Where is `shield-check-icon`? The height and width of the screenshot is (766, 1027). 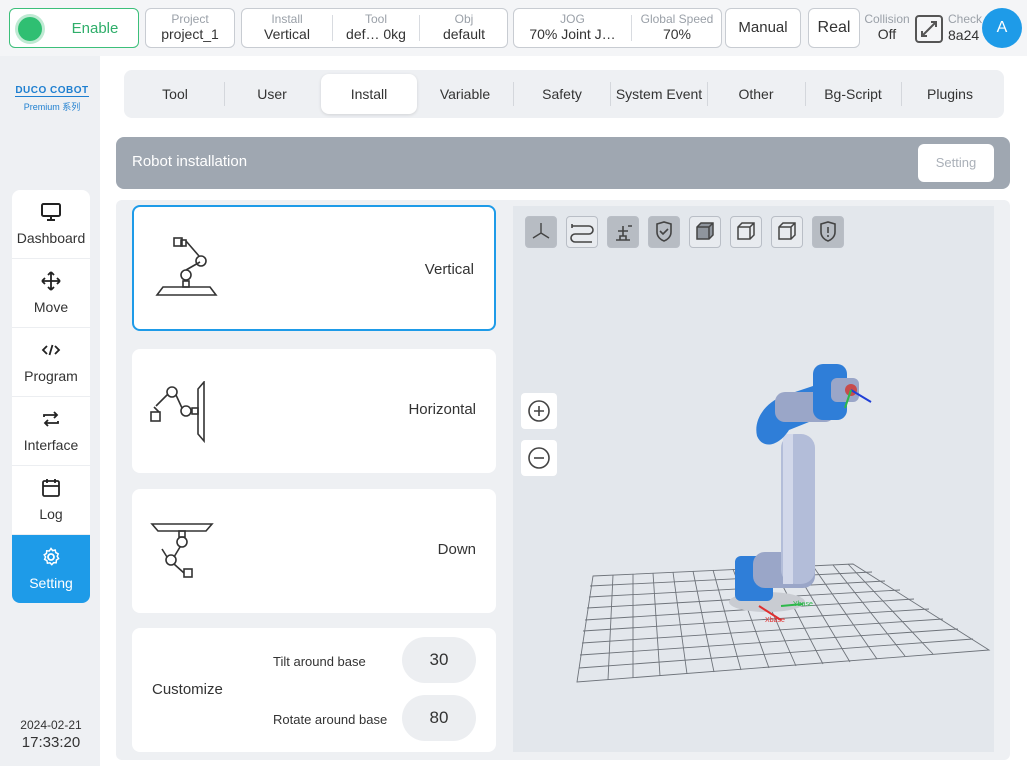 shield-check-icon is located at coordinates (664, 231).